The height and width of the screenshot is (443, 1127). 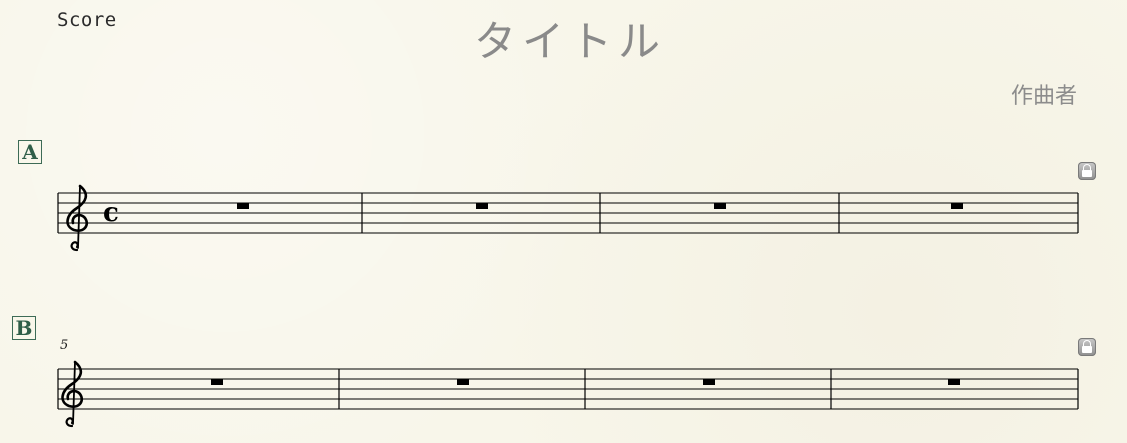 I want to click on whole-rest-m6, so click(x=463, y=382).